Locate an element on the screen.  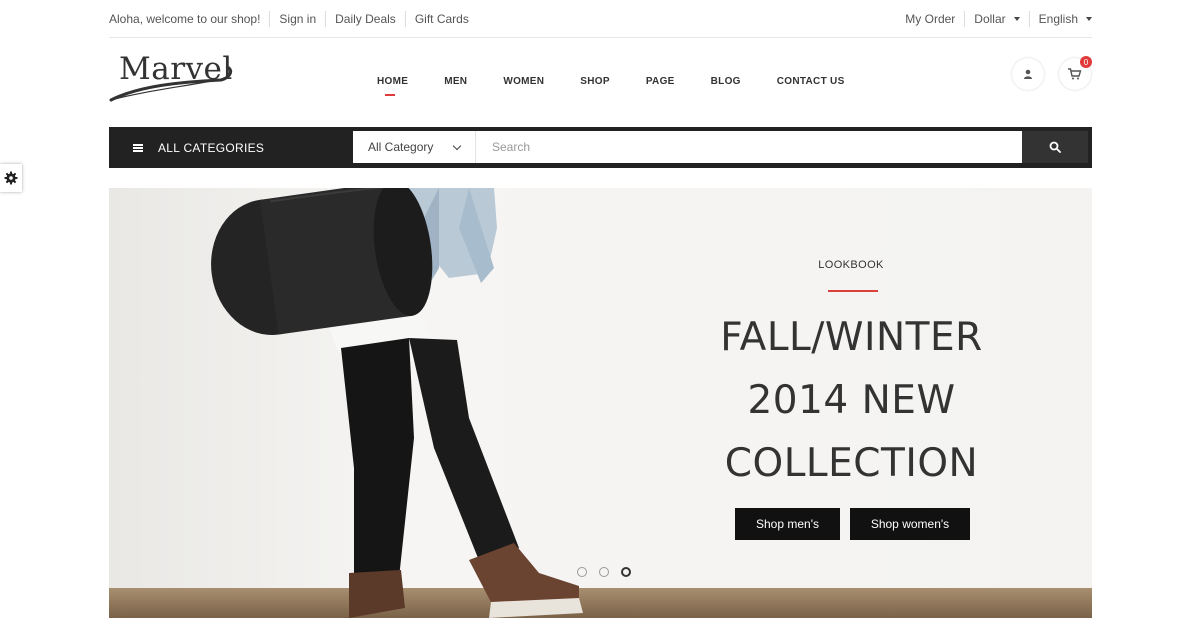
my-order-link: My Order is located at coordinates (930, 19).